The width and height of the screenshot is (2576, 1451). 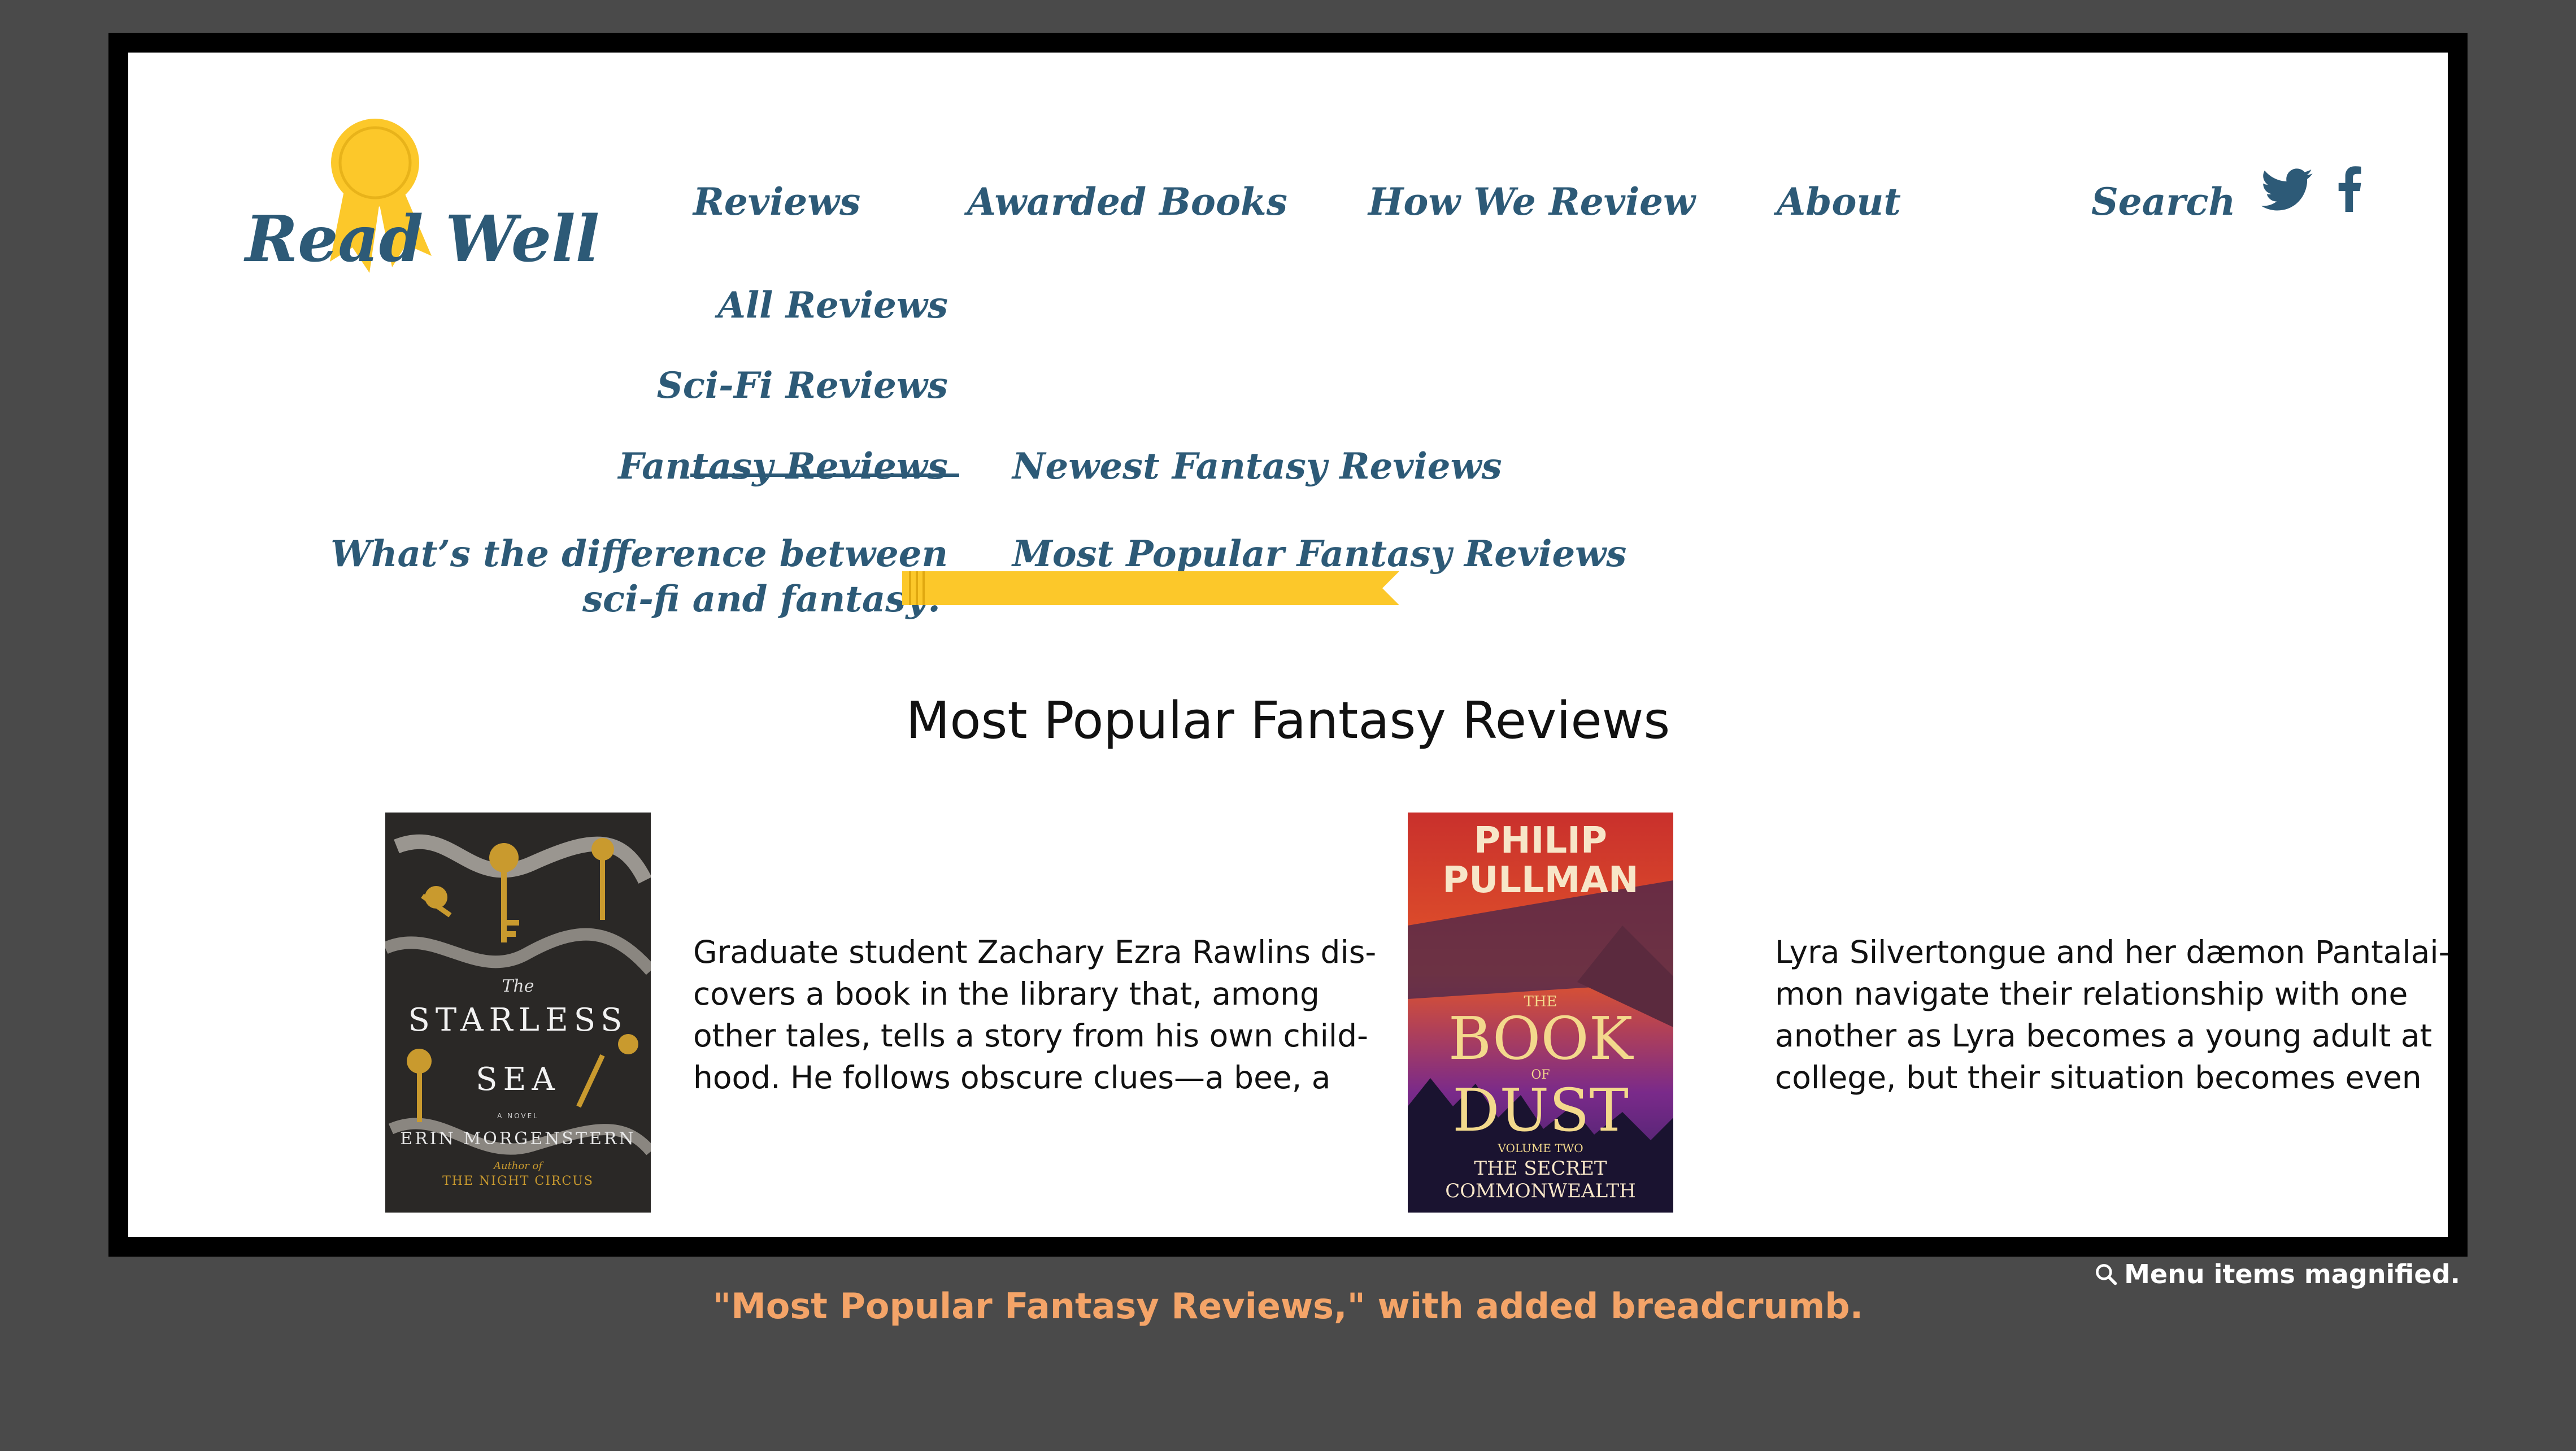 I want to click on cover-title-line1: STARLESS, so click(x=518, y=1020).